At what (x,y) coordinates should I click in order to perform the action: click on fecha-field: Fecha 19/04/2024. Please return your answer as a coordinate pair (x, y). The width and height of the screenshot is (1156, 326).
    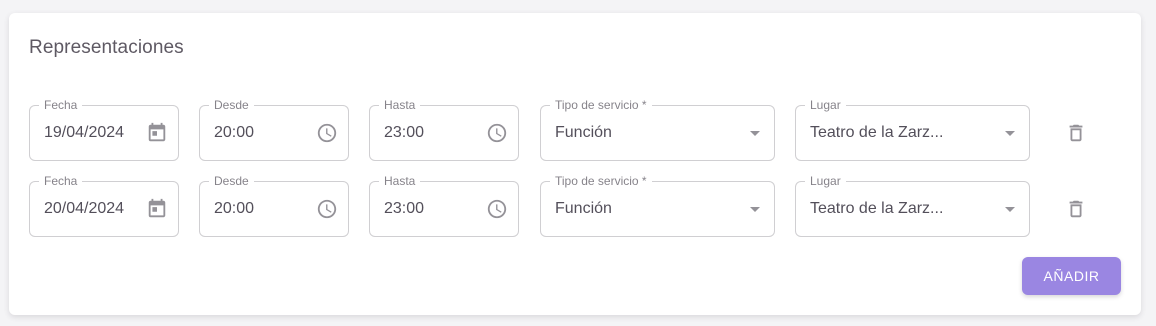
    Looking at the image, I should click on (104, 129).